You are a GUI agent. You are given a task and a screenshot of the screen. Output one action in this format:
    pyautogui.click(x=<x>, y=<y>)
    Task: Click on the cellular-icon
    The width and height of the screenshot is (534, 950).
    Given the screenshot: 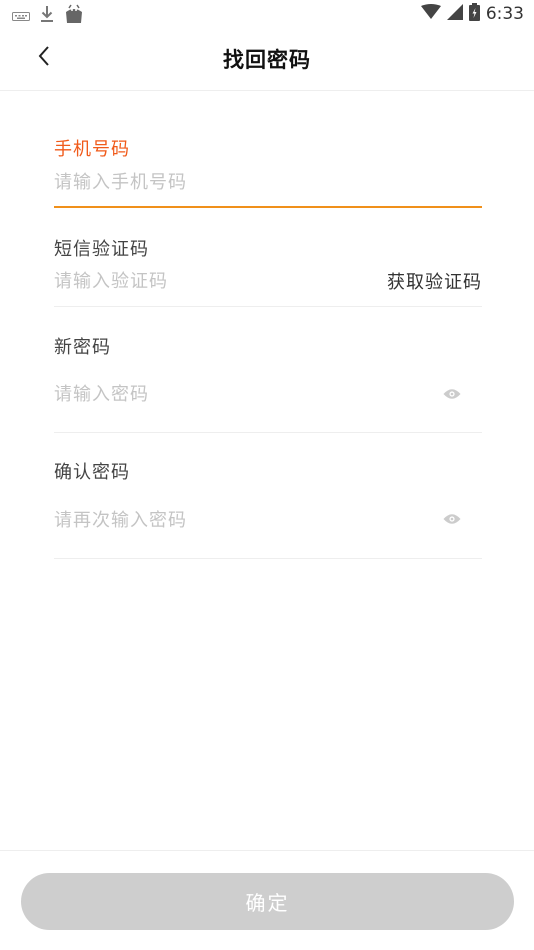 What is the action you would take?
    pyautogui.click(x=454, y=14)
    